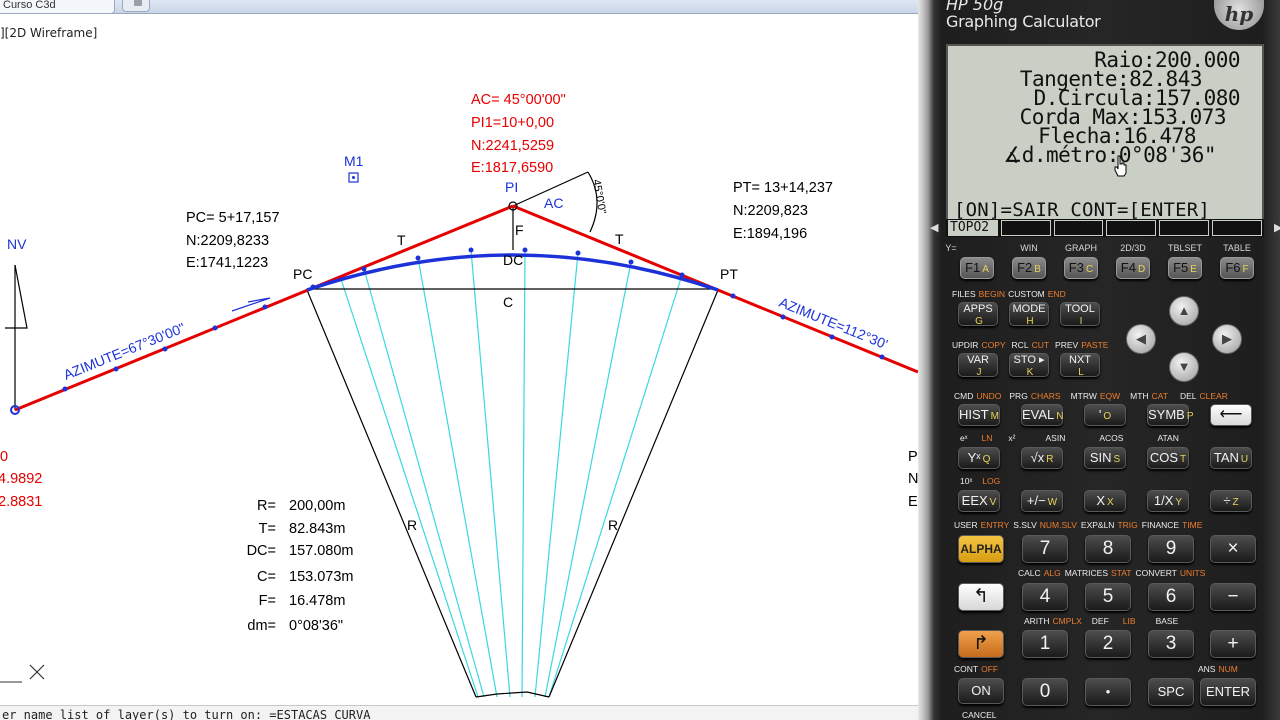 The height and width of the screenshot is (720, 1280). I want to click on radius-line-left, so click(391, 493).